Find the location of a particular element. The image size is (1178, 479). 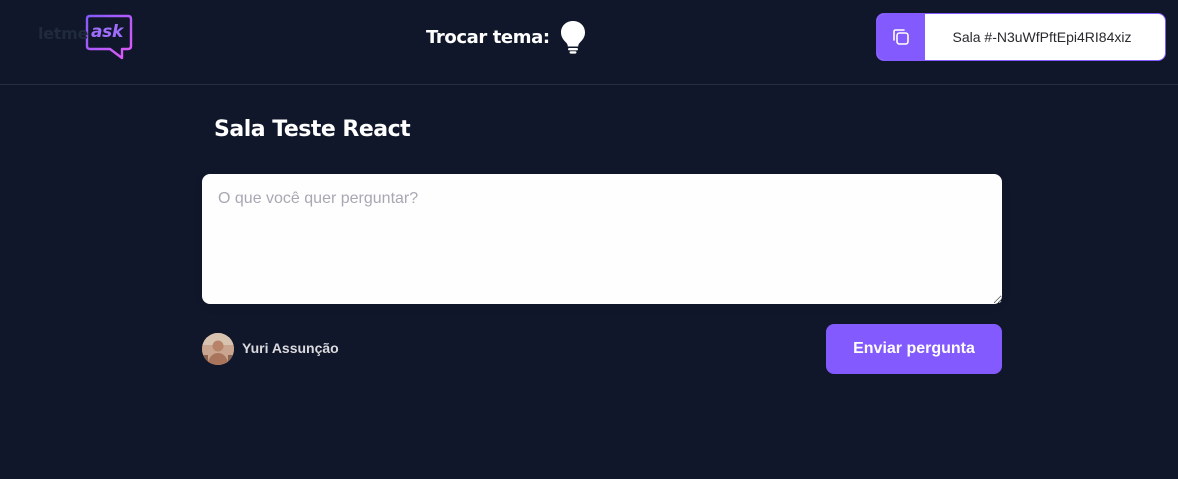

copy-button-box is located at coordinates (901, 37).